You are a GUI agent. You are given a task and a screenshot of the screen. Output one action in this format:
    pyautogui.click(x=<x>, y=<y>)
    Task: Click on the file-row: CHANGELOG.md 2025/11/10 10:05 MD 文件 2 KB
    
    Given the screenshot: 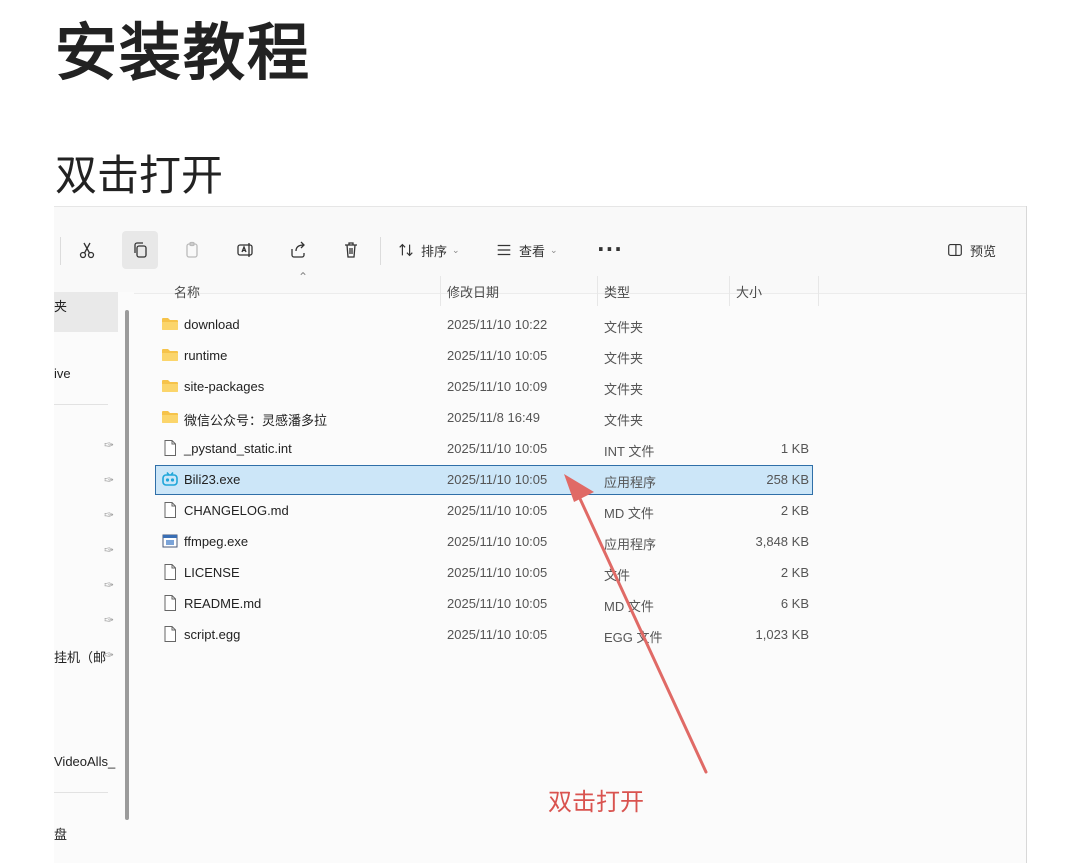 What is the action you would take?
    pyautogui.click(x=484, y=511)
    